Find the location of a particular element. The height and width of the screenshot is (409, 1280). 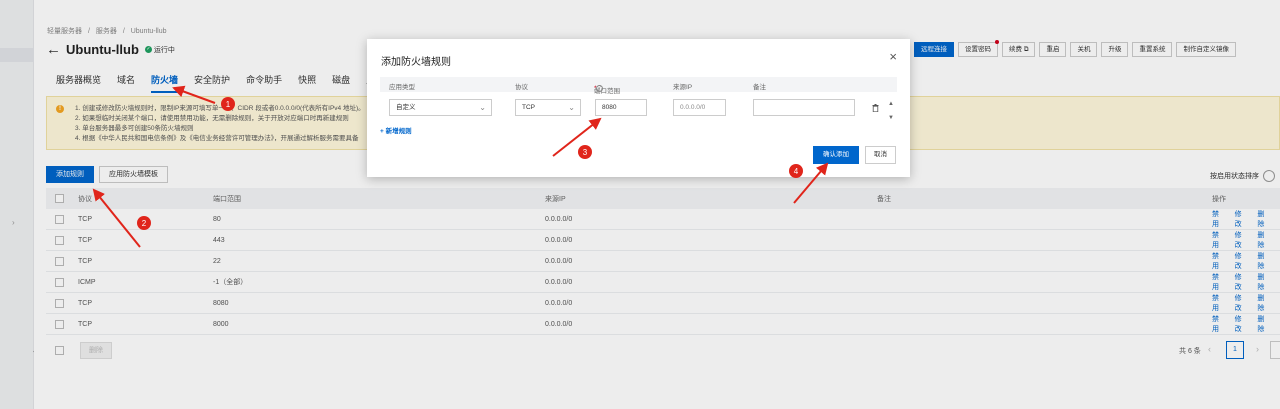

annotation-number: 4 is located at coordinates (796, 171).